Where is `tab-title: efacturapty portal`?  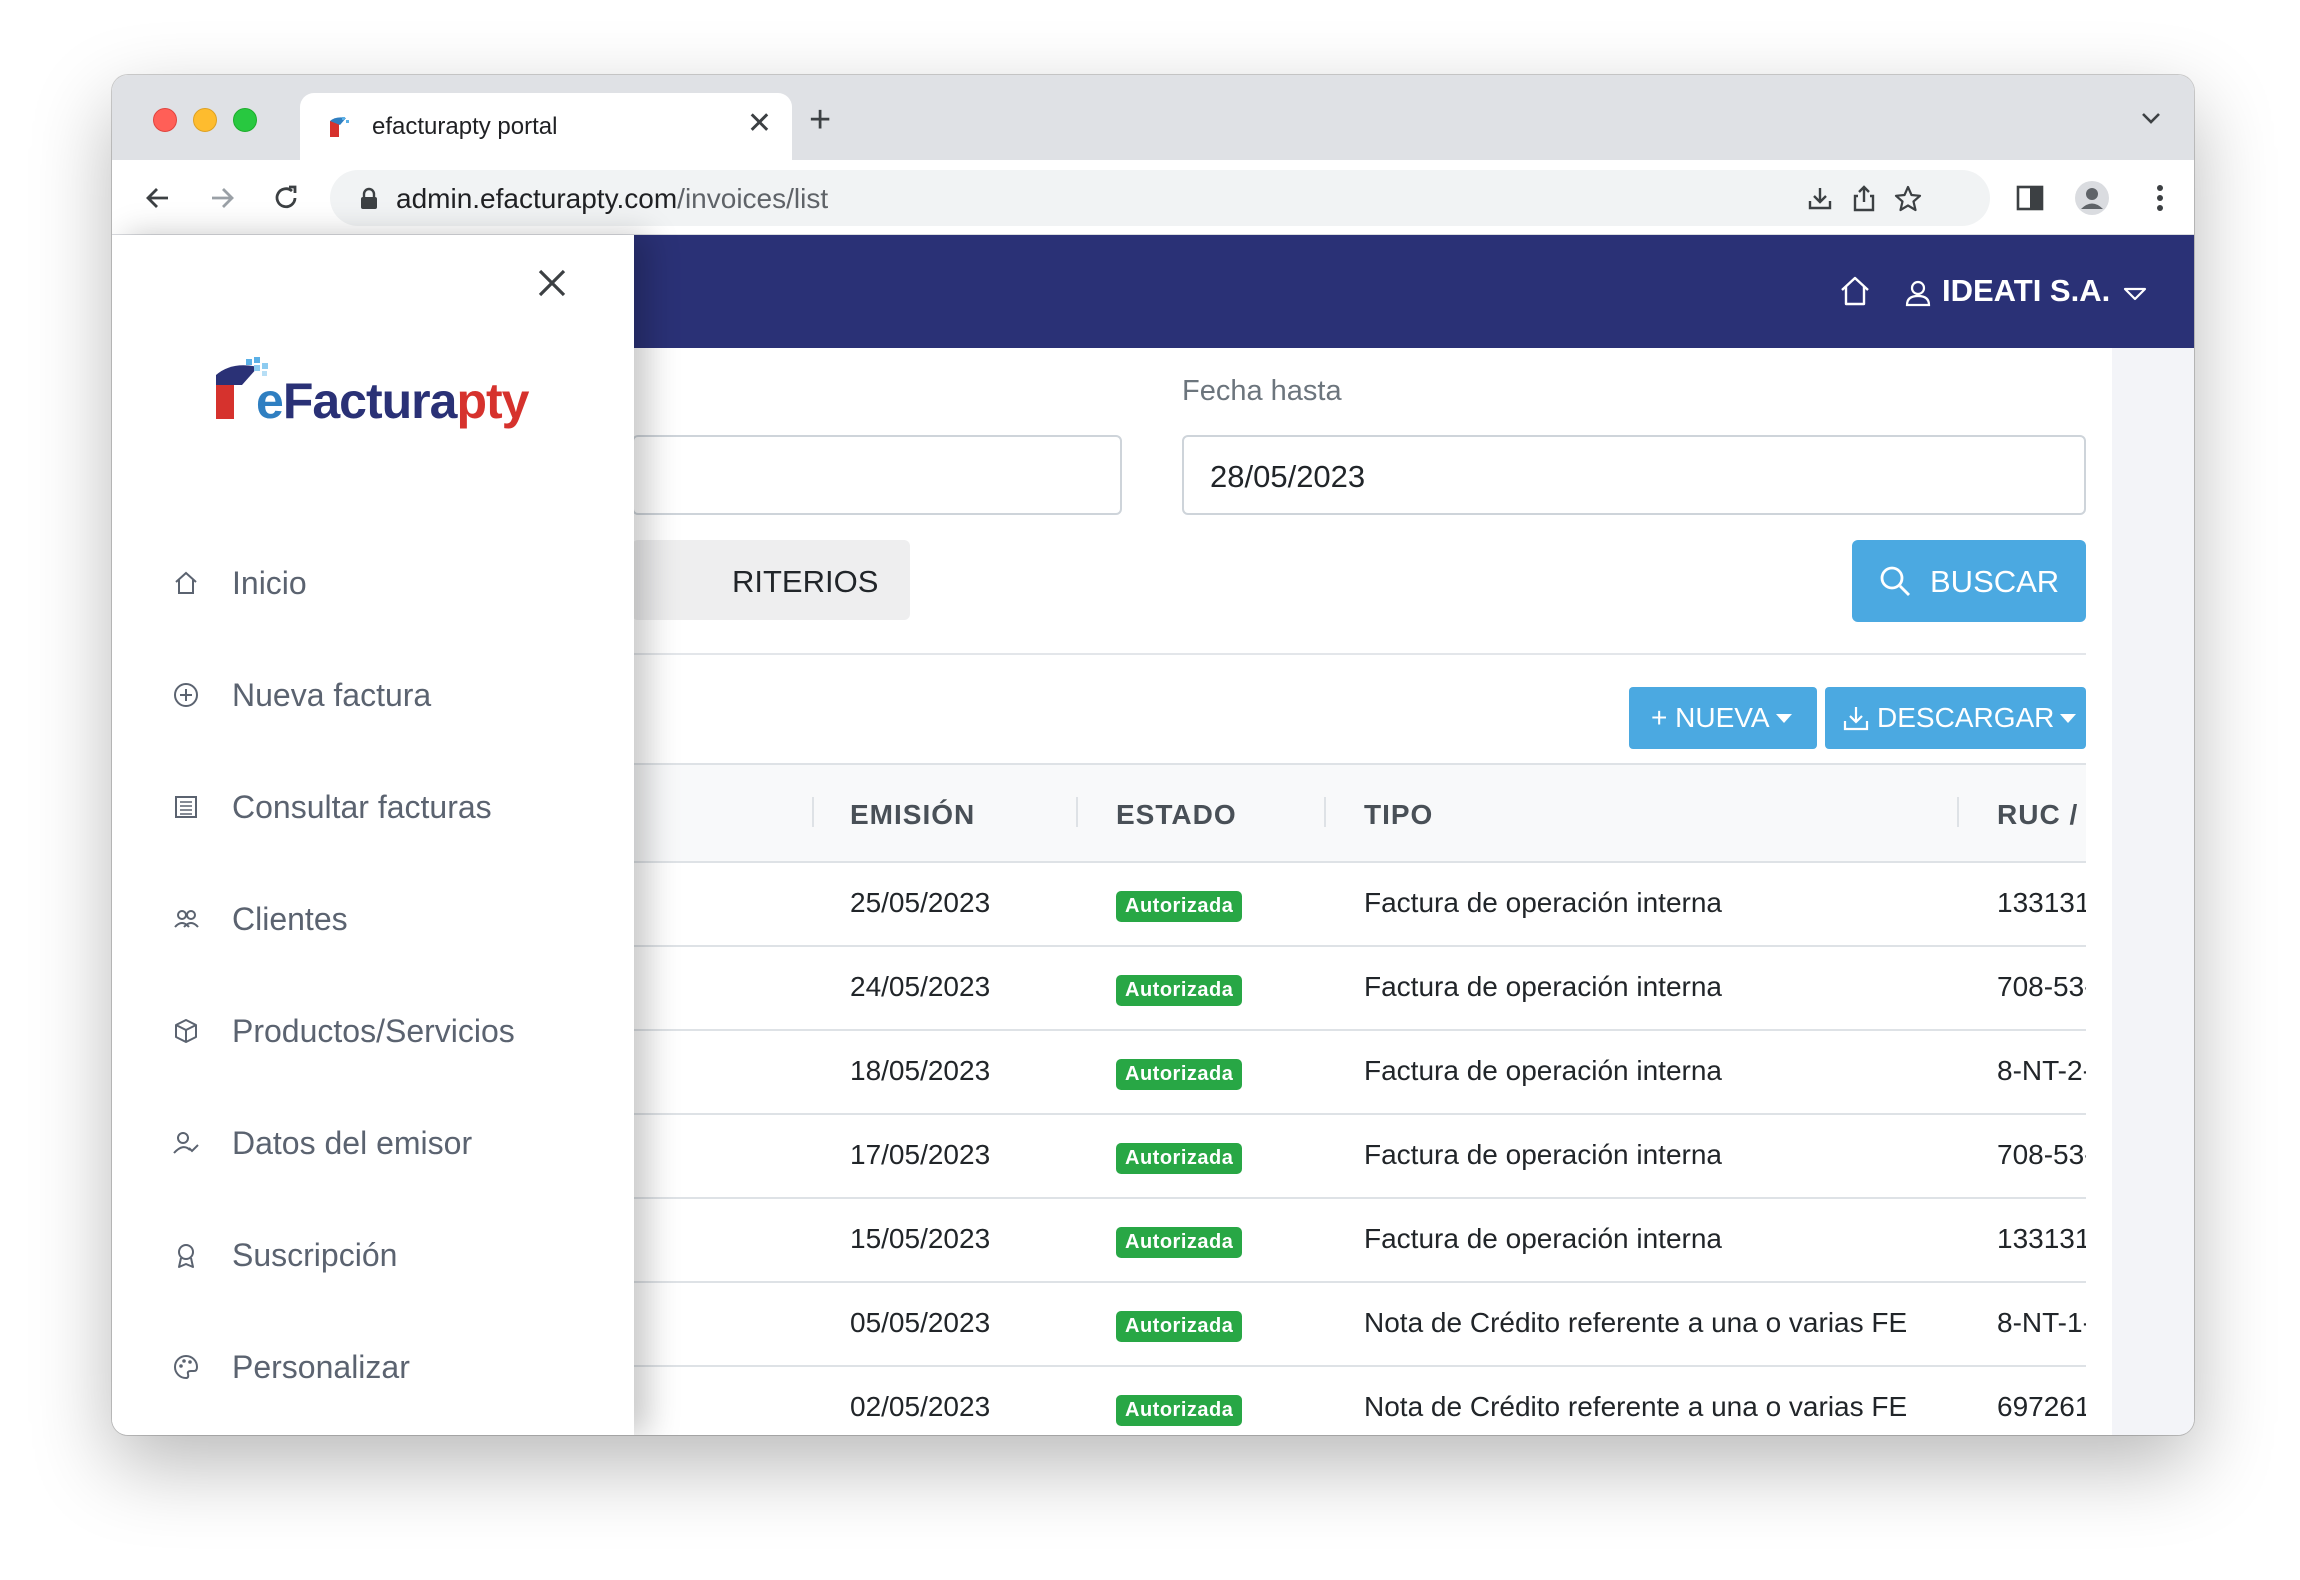
tab-title: efacturapty portal is located at coordinates (465, 126).